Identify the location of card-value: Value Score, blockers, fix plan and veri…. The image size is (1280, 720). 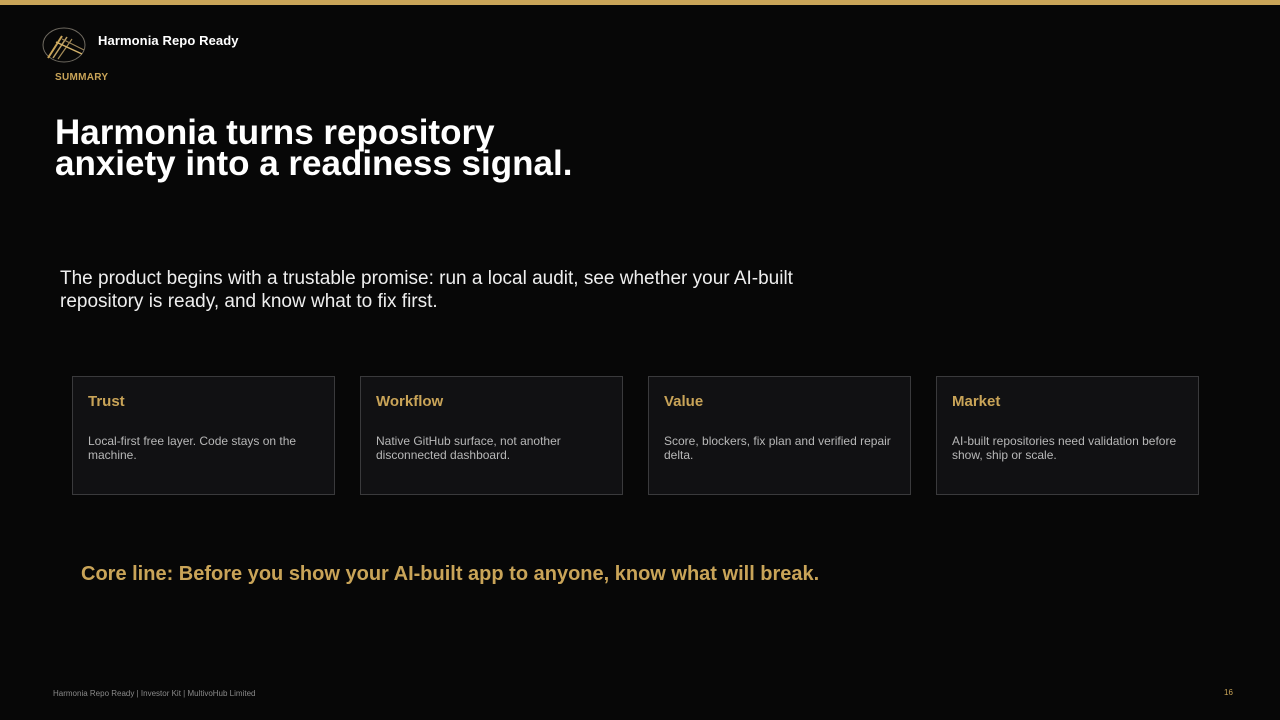
(779, 435).